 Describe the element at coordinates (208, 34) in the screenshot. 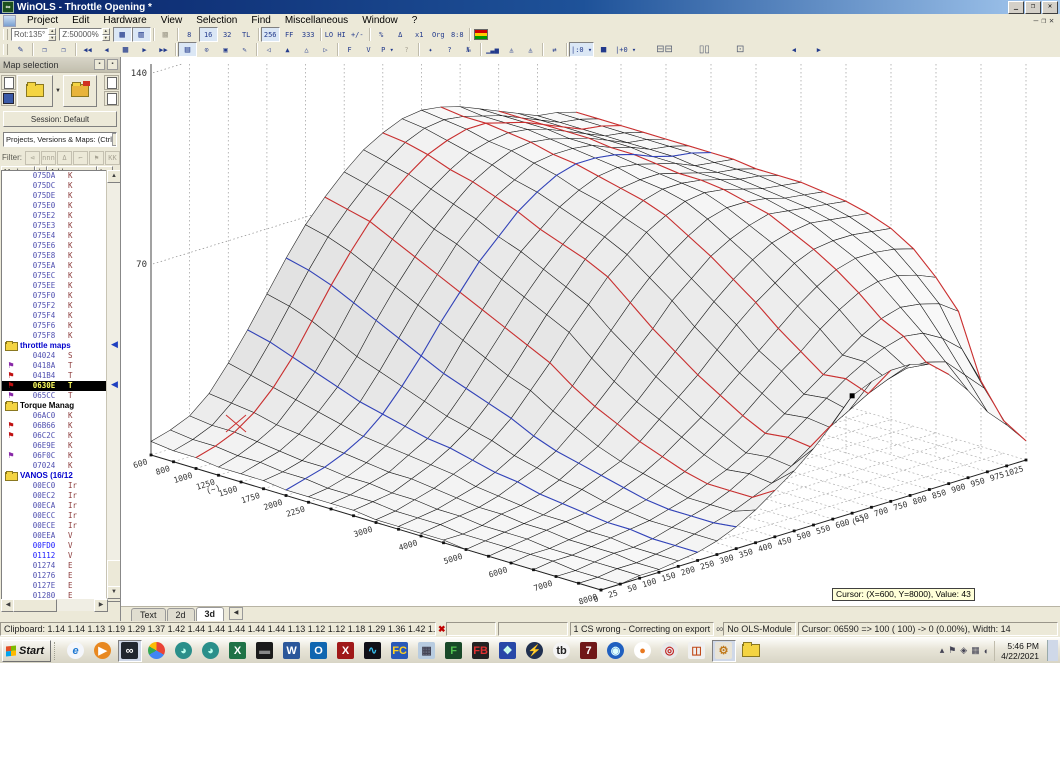

I see `width-16-button: 16` at that location.